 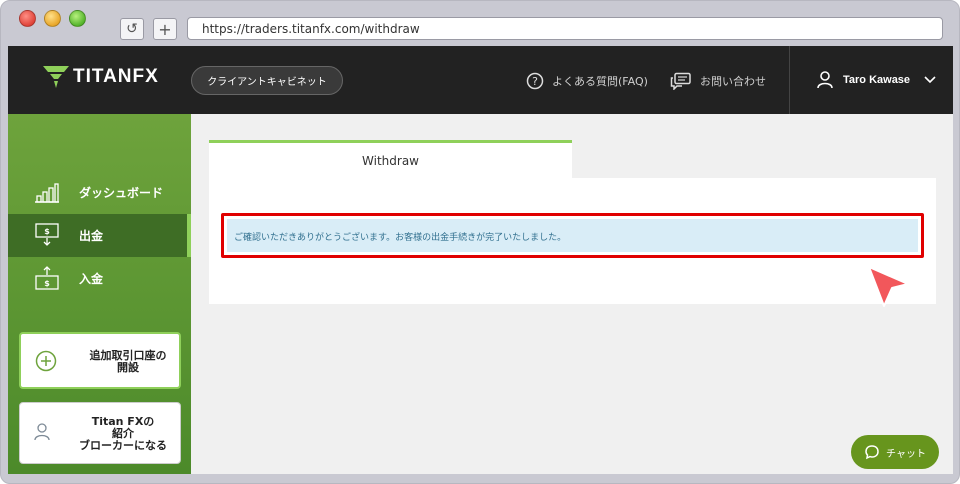 I want to click on sidebar-item-withdraw: $ 出金, so click(x=99, y=235).